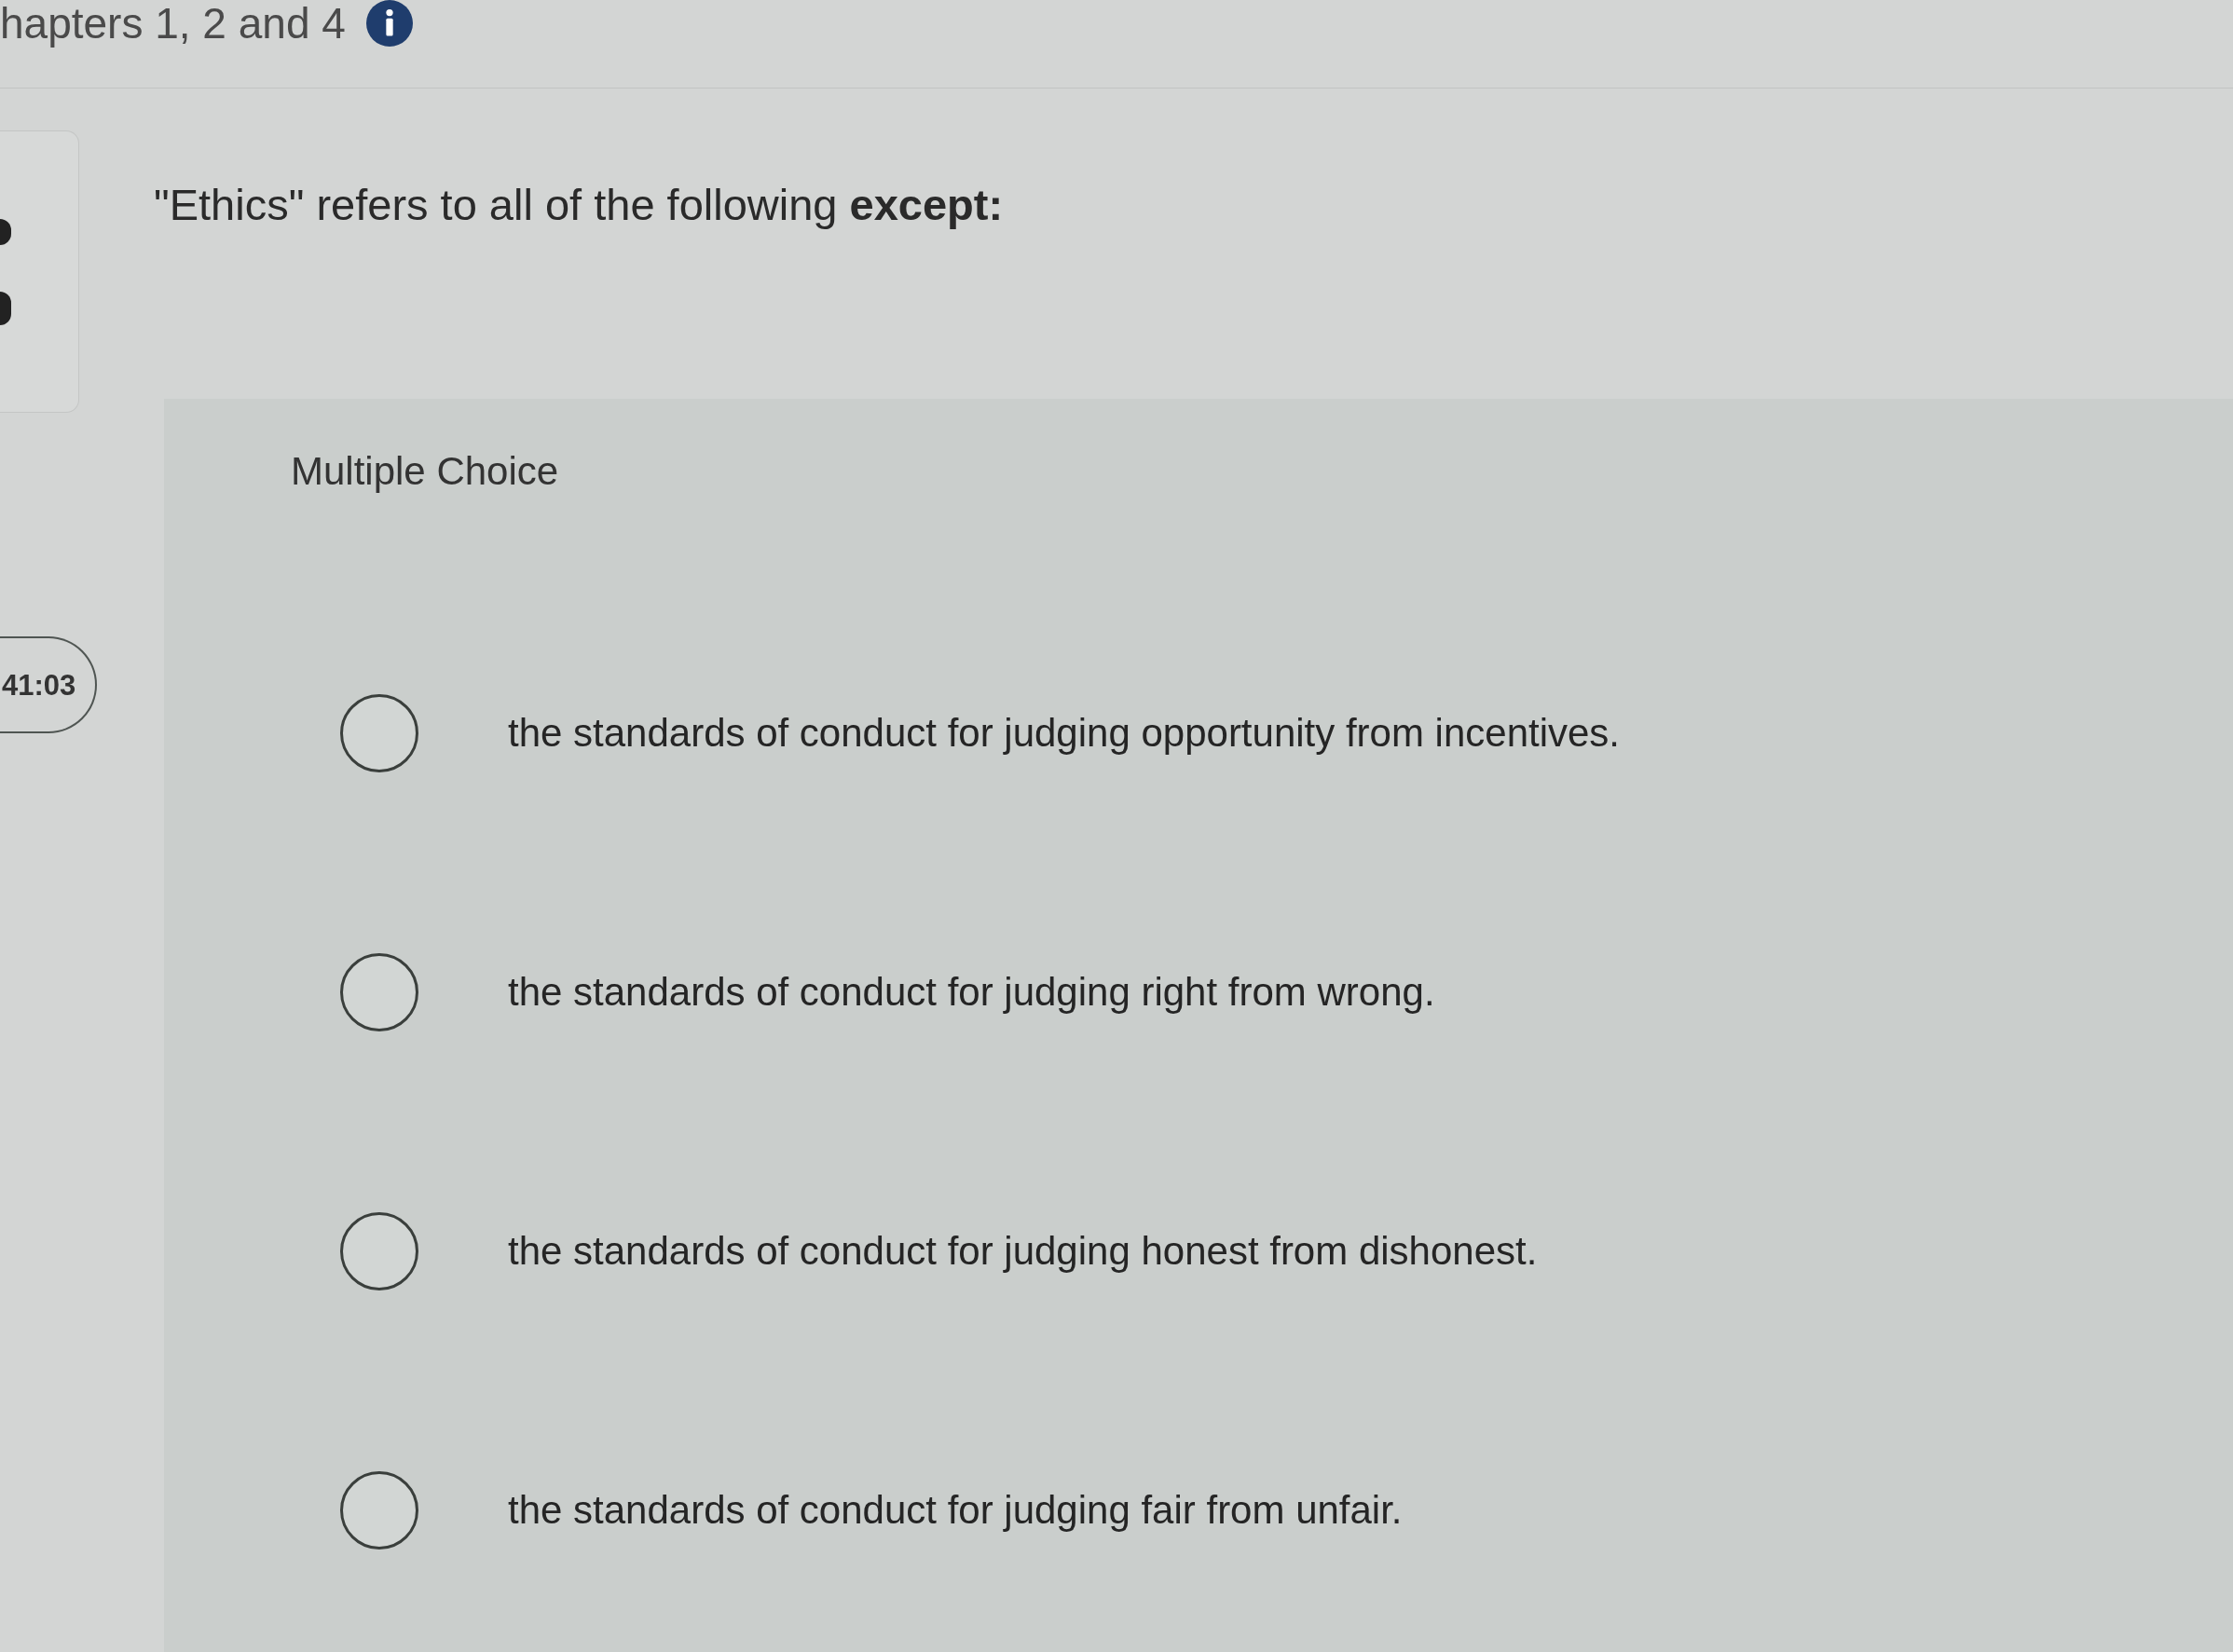  What do you see at coordinates (173, 23) in the screenshot?
I see `chapter-title: hapters 1, 2 and 4` at bounding box center [173, 23].